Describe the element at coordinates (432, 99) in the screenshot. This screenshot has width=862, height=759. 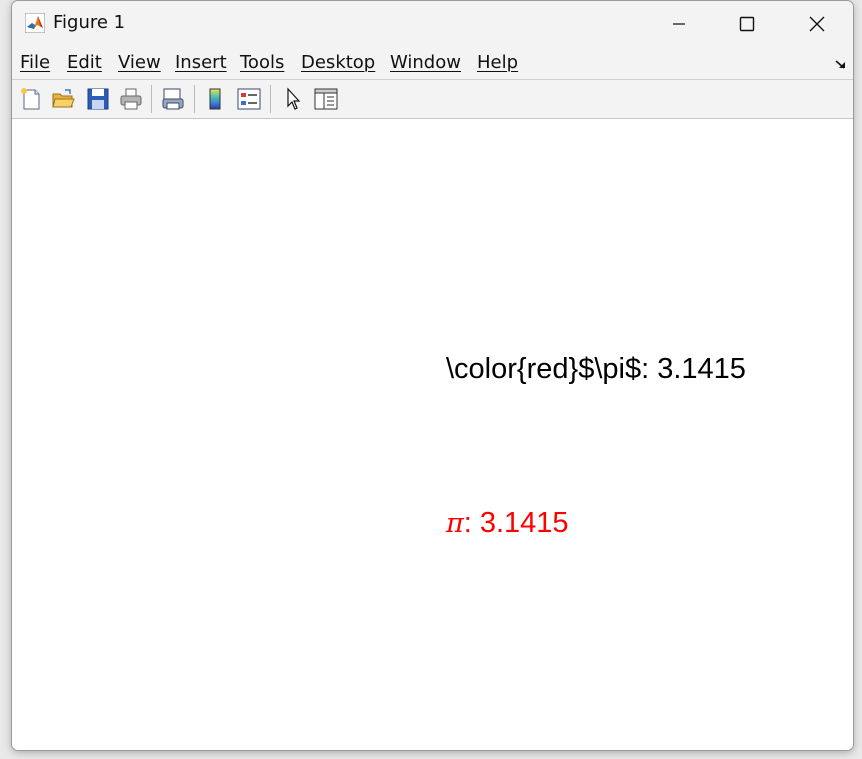
I see `figure-toolbar` at that location.